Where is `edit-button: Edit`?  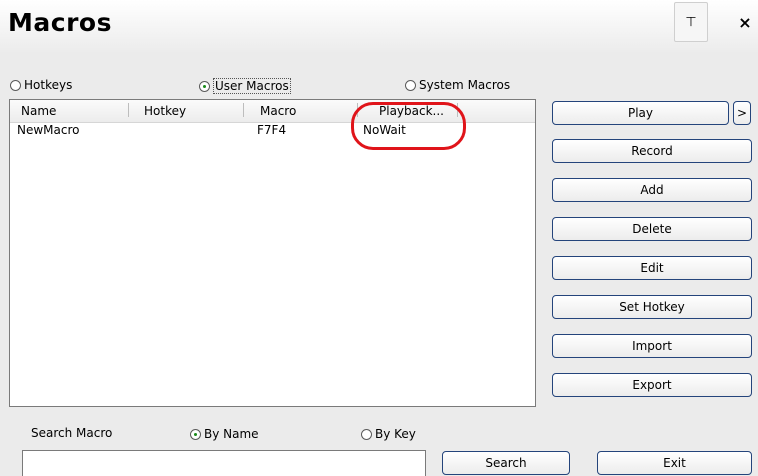
edit-button: Edit is located at coordinates (652, 268).